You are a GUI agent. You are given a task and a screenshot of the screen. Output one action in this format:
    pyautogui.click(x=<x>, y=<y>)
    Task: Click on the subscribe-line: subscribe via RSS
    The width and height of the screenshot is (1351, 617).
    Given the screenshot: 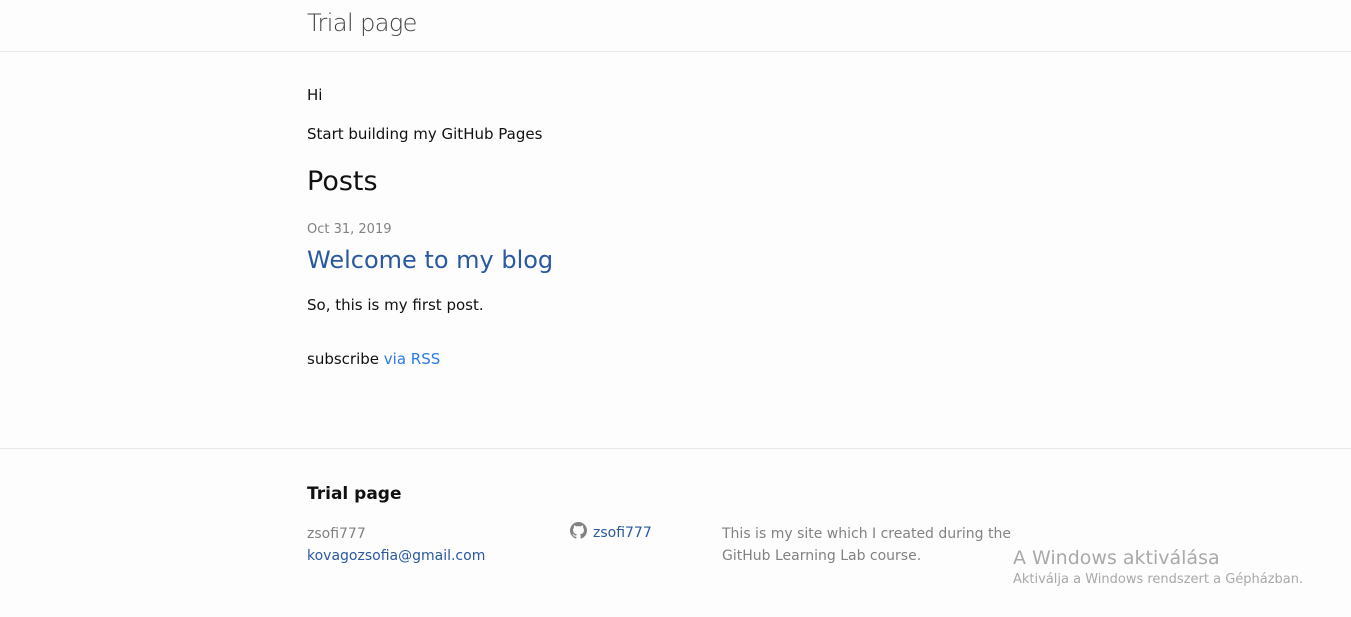 What is the action you would take?
    pyautogui.click(x=373, y=359)
    